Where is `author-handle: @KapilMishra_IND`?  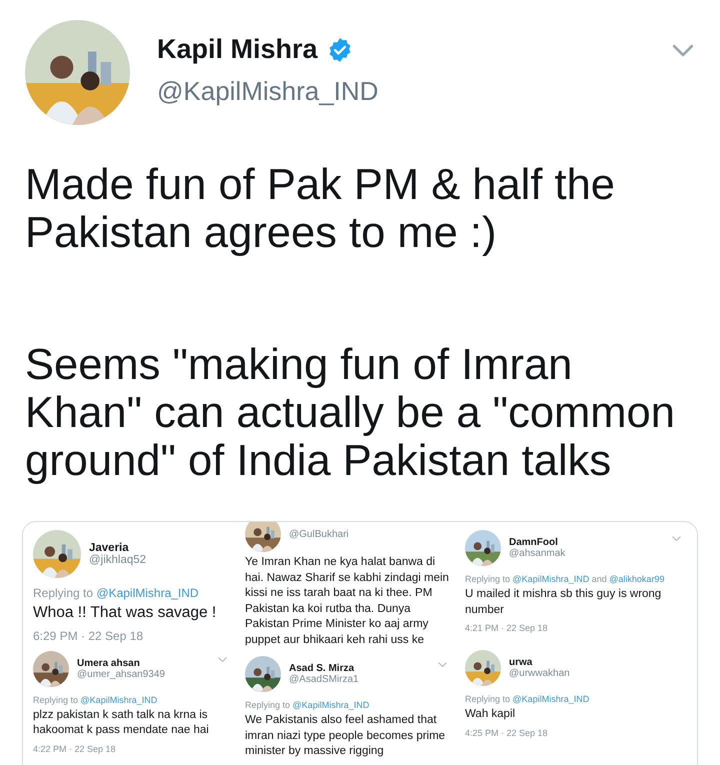
author-handle: @KapilMishra_IND is located at coordinates (267, 91).